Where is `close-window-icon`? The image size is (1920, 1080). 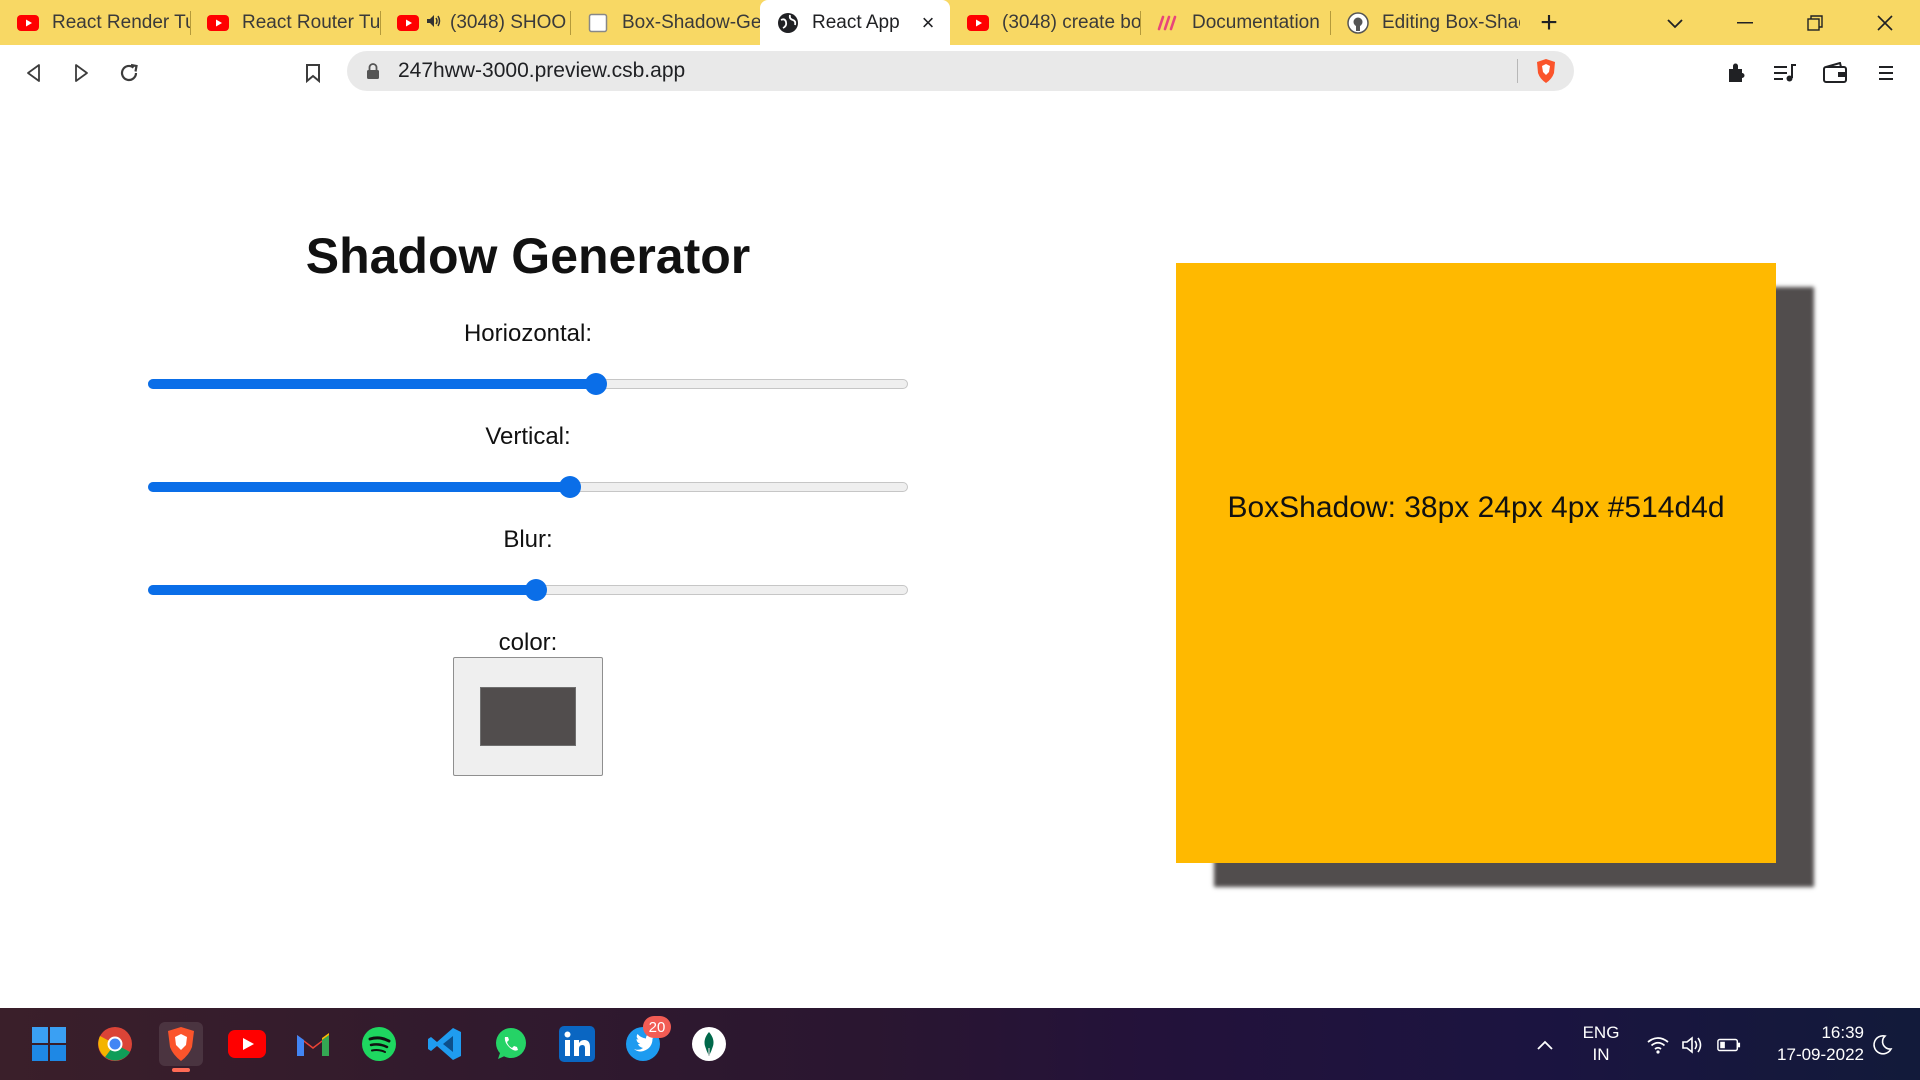 close-window-icon is located at coordinates (1885, 22).